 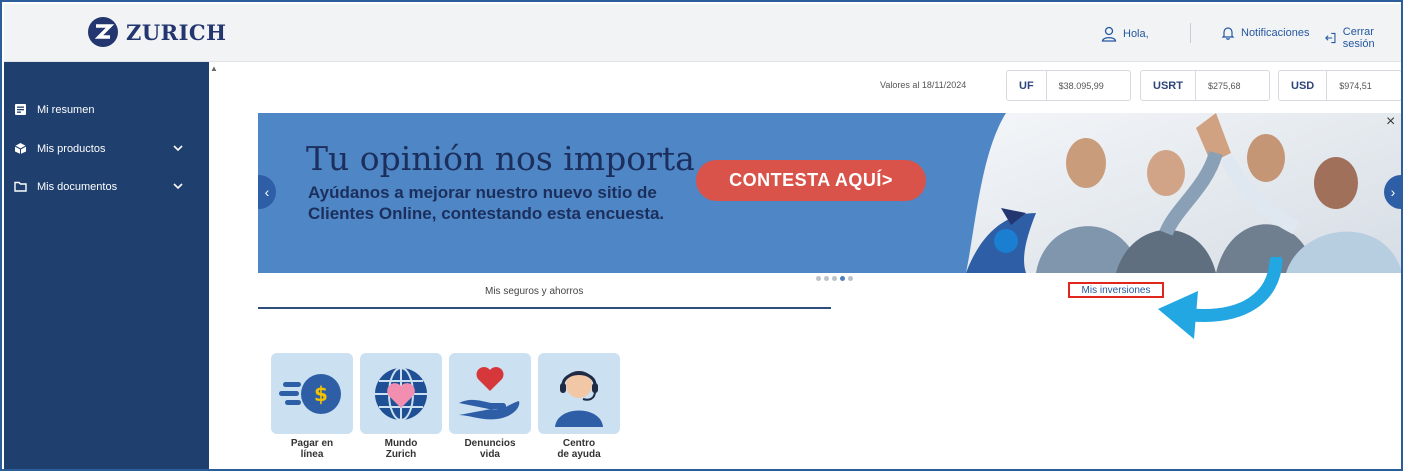 What do you see at coordinates (1183, 193) in the screenshot?
I see `team-high-five-photo` at bounding box center [1183, 193].